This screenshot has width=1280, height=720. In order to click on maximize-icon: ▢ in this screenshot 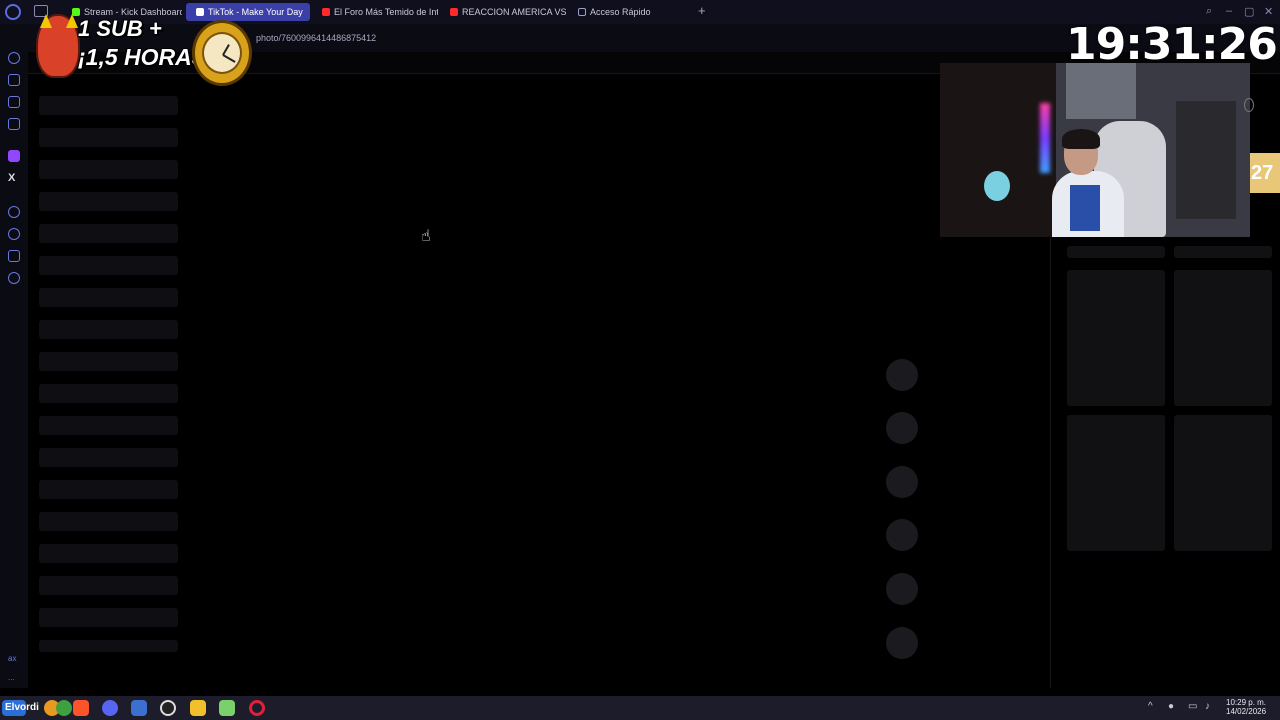, I will do `click(1249, 11)`.